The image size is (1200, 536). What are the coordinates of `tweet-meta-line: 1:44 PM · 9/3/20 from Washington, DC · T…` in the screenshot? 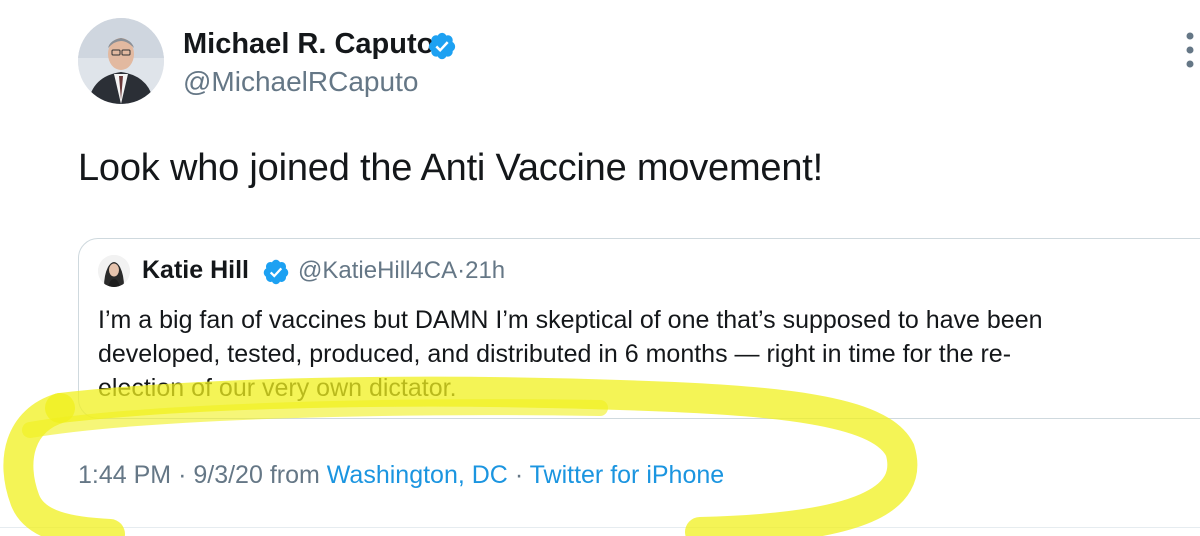 It's located at (401, 475).